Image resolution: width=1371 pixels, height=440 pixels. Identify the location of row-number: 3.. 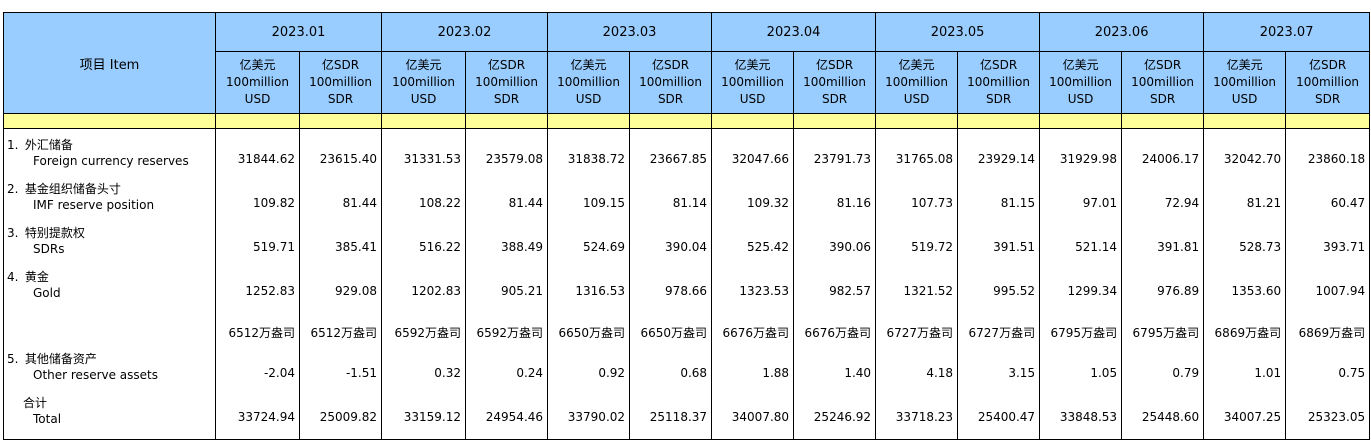
(13, 233).